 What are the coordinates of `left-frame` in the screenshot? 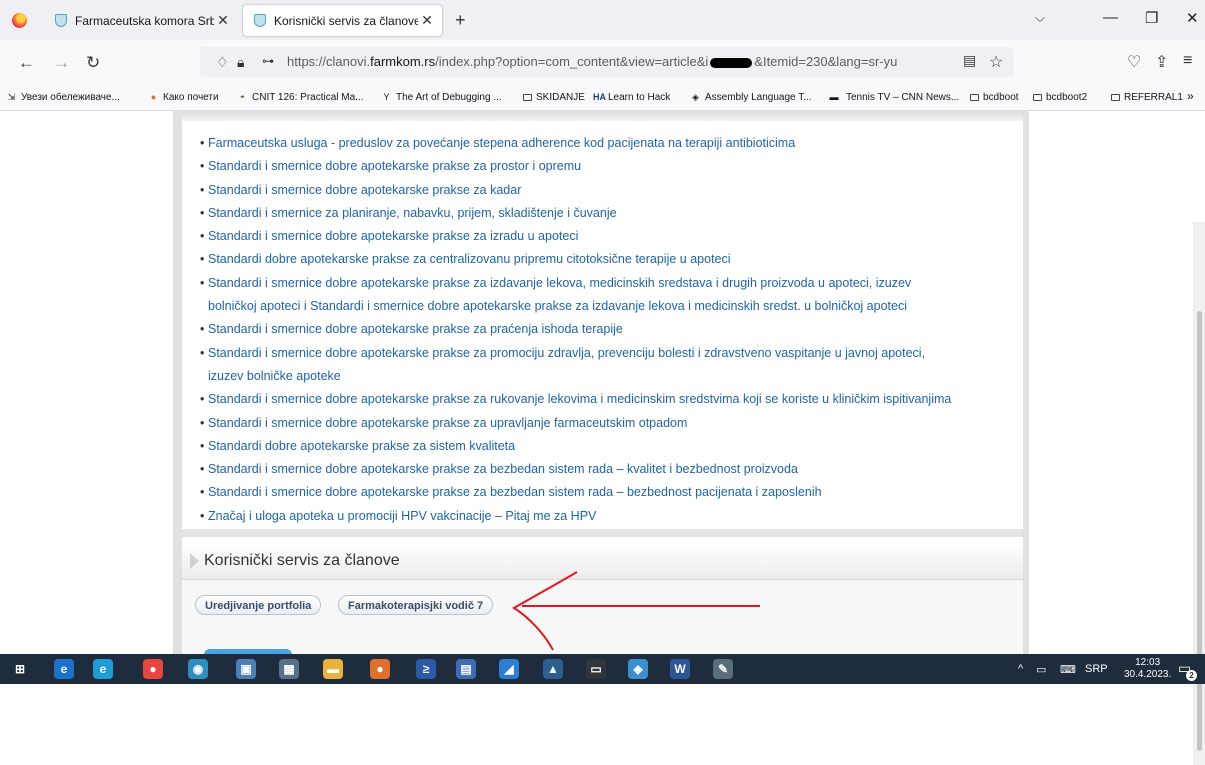 It's located at (177, 382).